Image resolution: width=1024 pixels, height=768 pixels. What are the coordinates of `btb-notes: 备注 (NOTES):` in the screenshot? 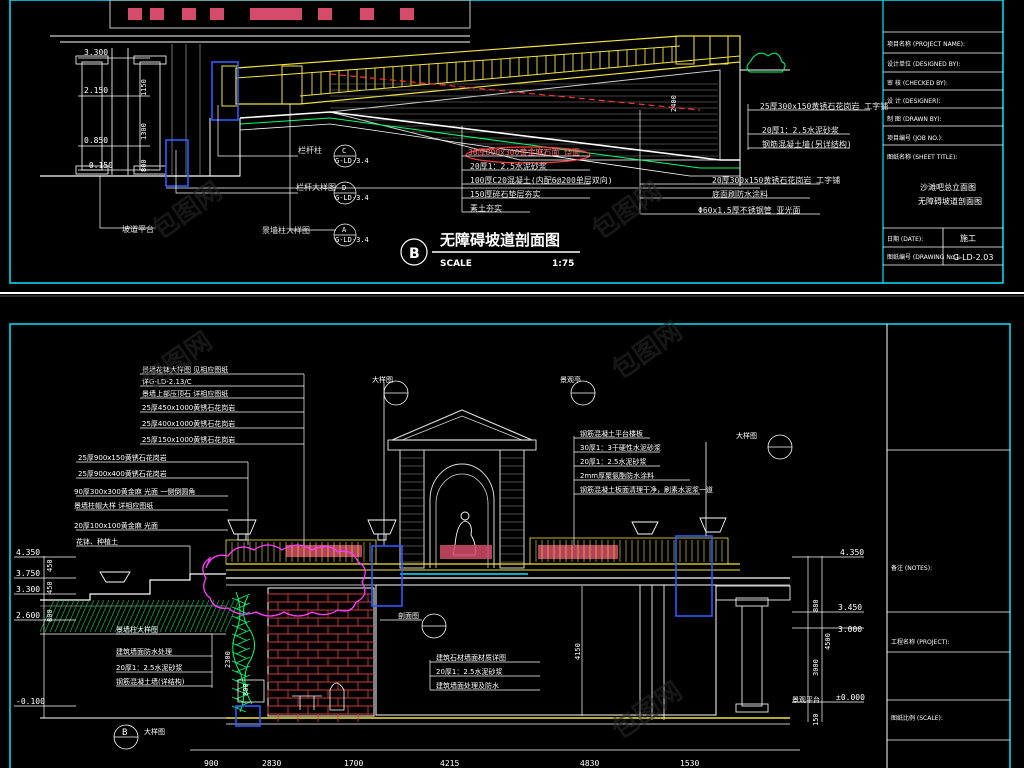 It's located at (911, 568).